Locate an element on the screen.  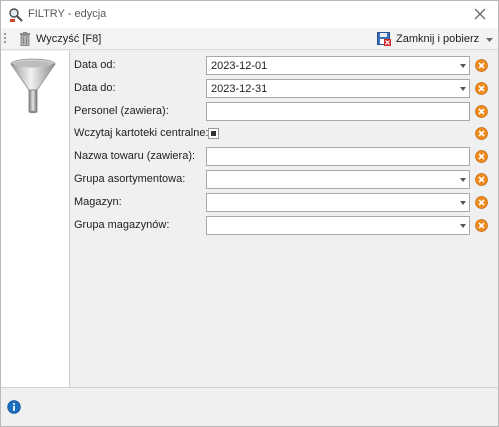
form-row: Grupa magazynów: is located at coordinates (284, 226).